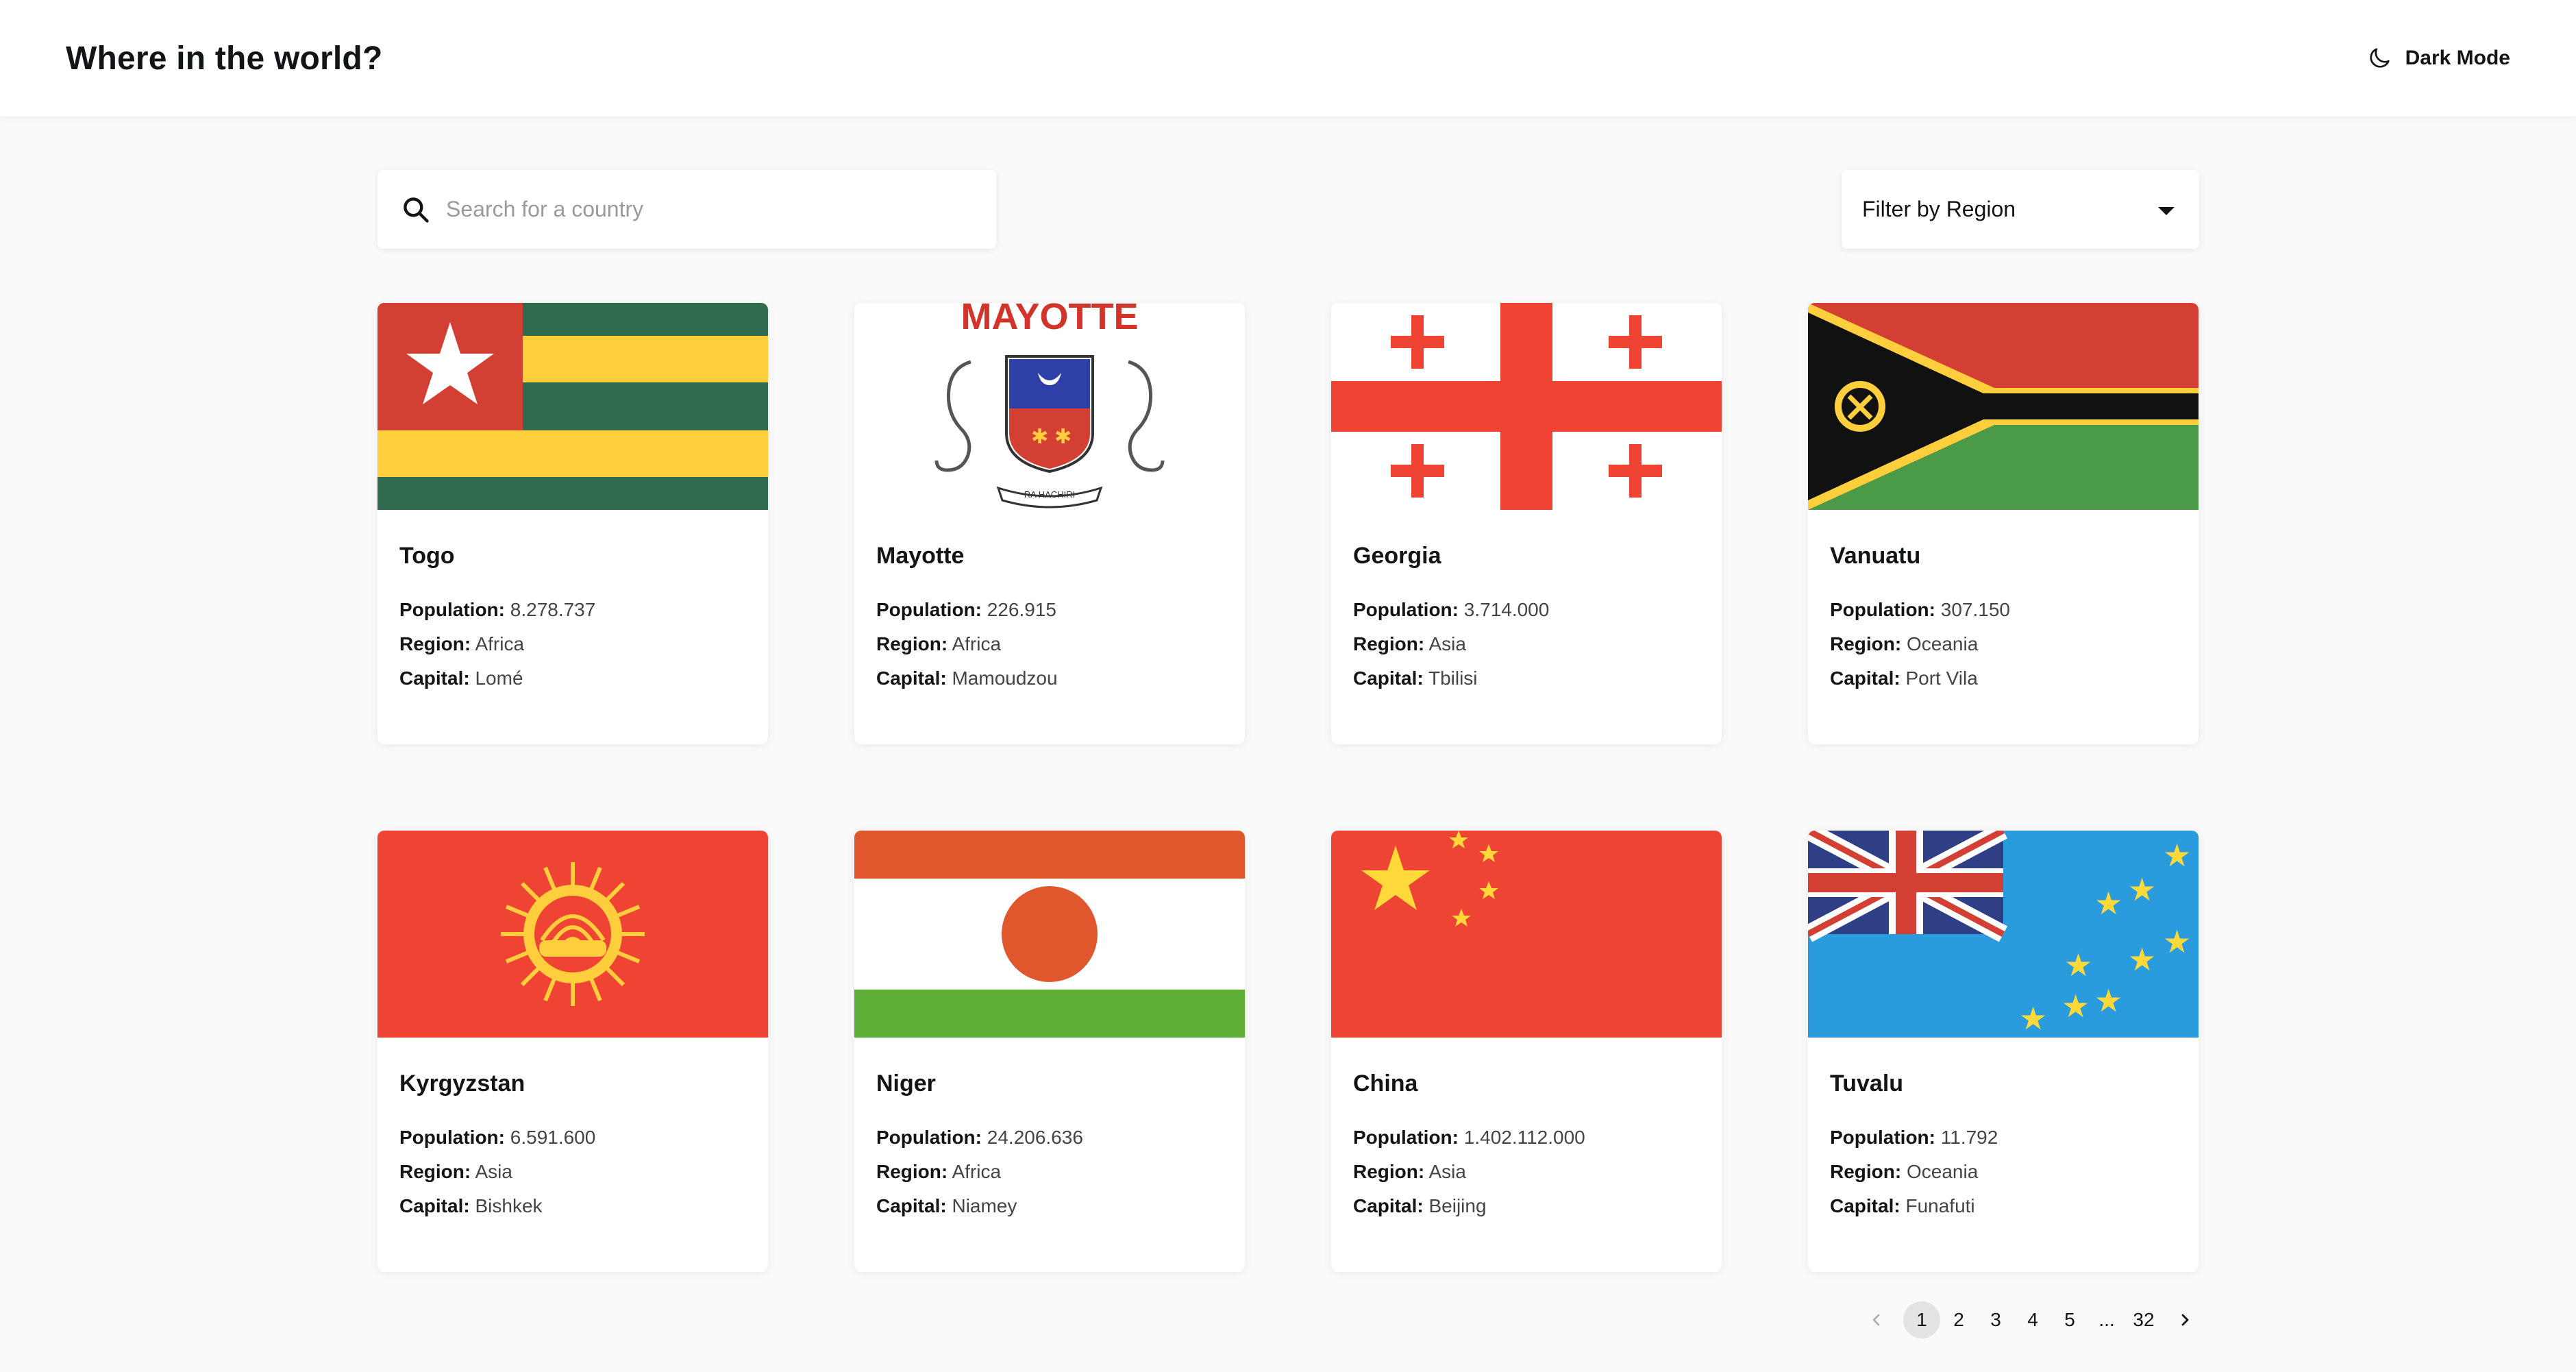 This screenshot has height=1372, width=2576. What do you see at coordinates (1921, 1319) in the screenshot?
I see `page-button-1: 1` at bounding box center [1921, 1319].